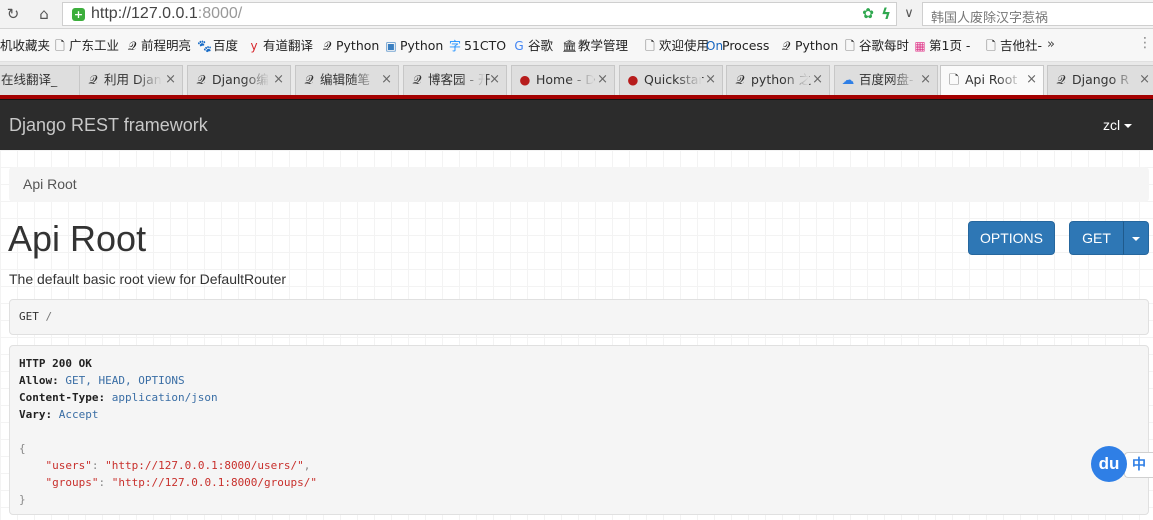 The height and width of the screenshot is (520, 1153). I want to click on json-close-brace: }, so click(22, 499).